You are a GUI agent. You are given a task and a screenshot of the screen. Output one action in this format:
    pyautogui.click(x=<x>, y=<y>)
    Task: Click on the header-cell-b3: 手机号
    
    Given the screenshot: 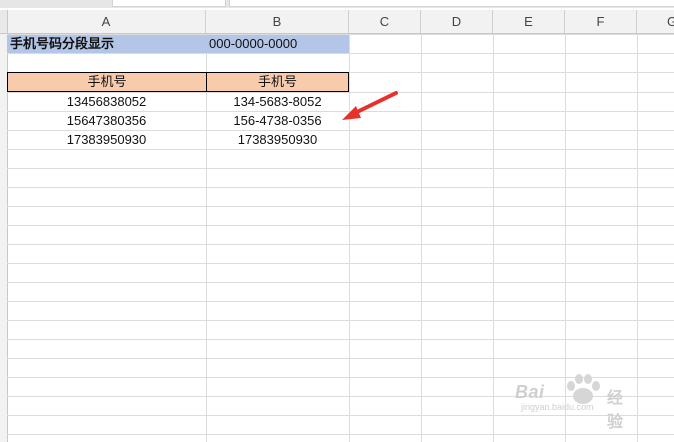 What is the action you would take?
    pyautogui.click(x=277, y=82)
    